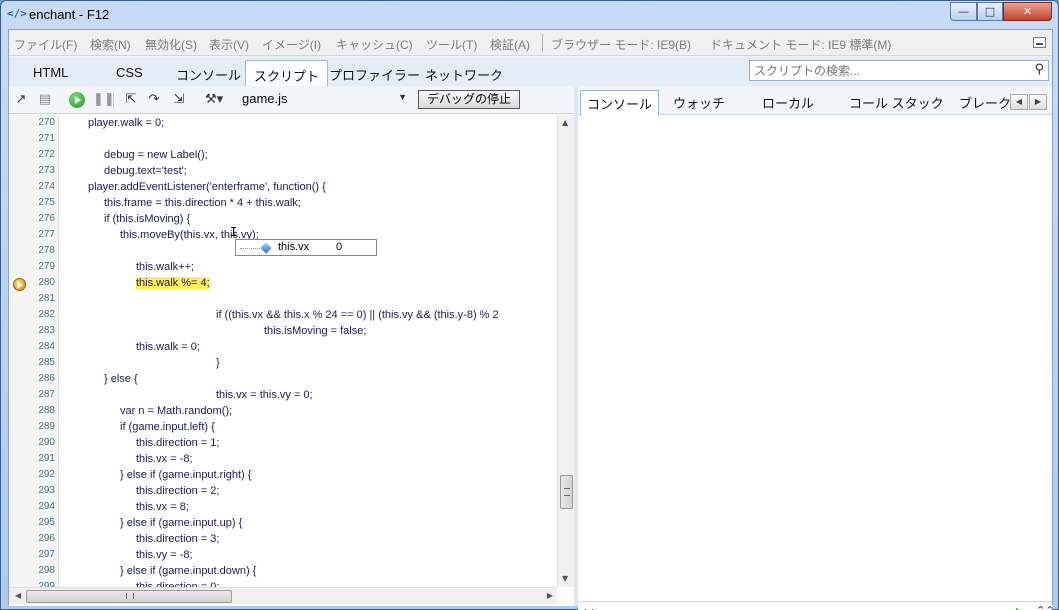 The width and height of the screenshot is (1059, 610). Describe the element at coordinates (46, 490) in the screenshot. I see `line-number: 293` at that location.